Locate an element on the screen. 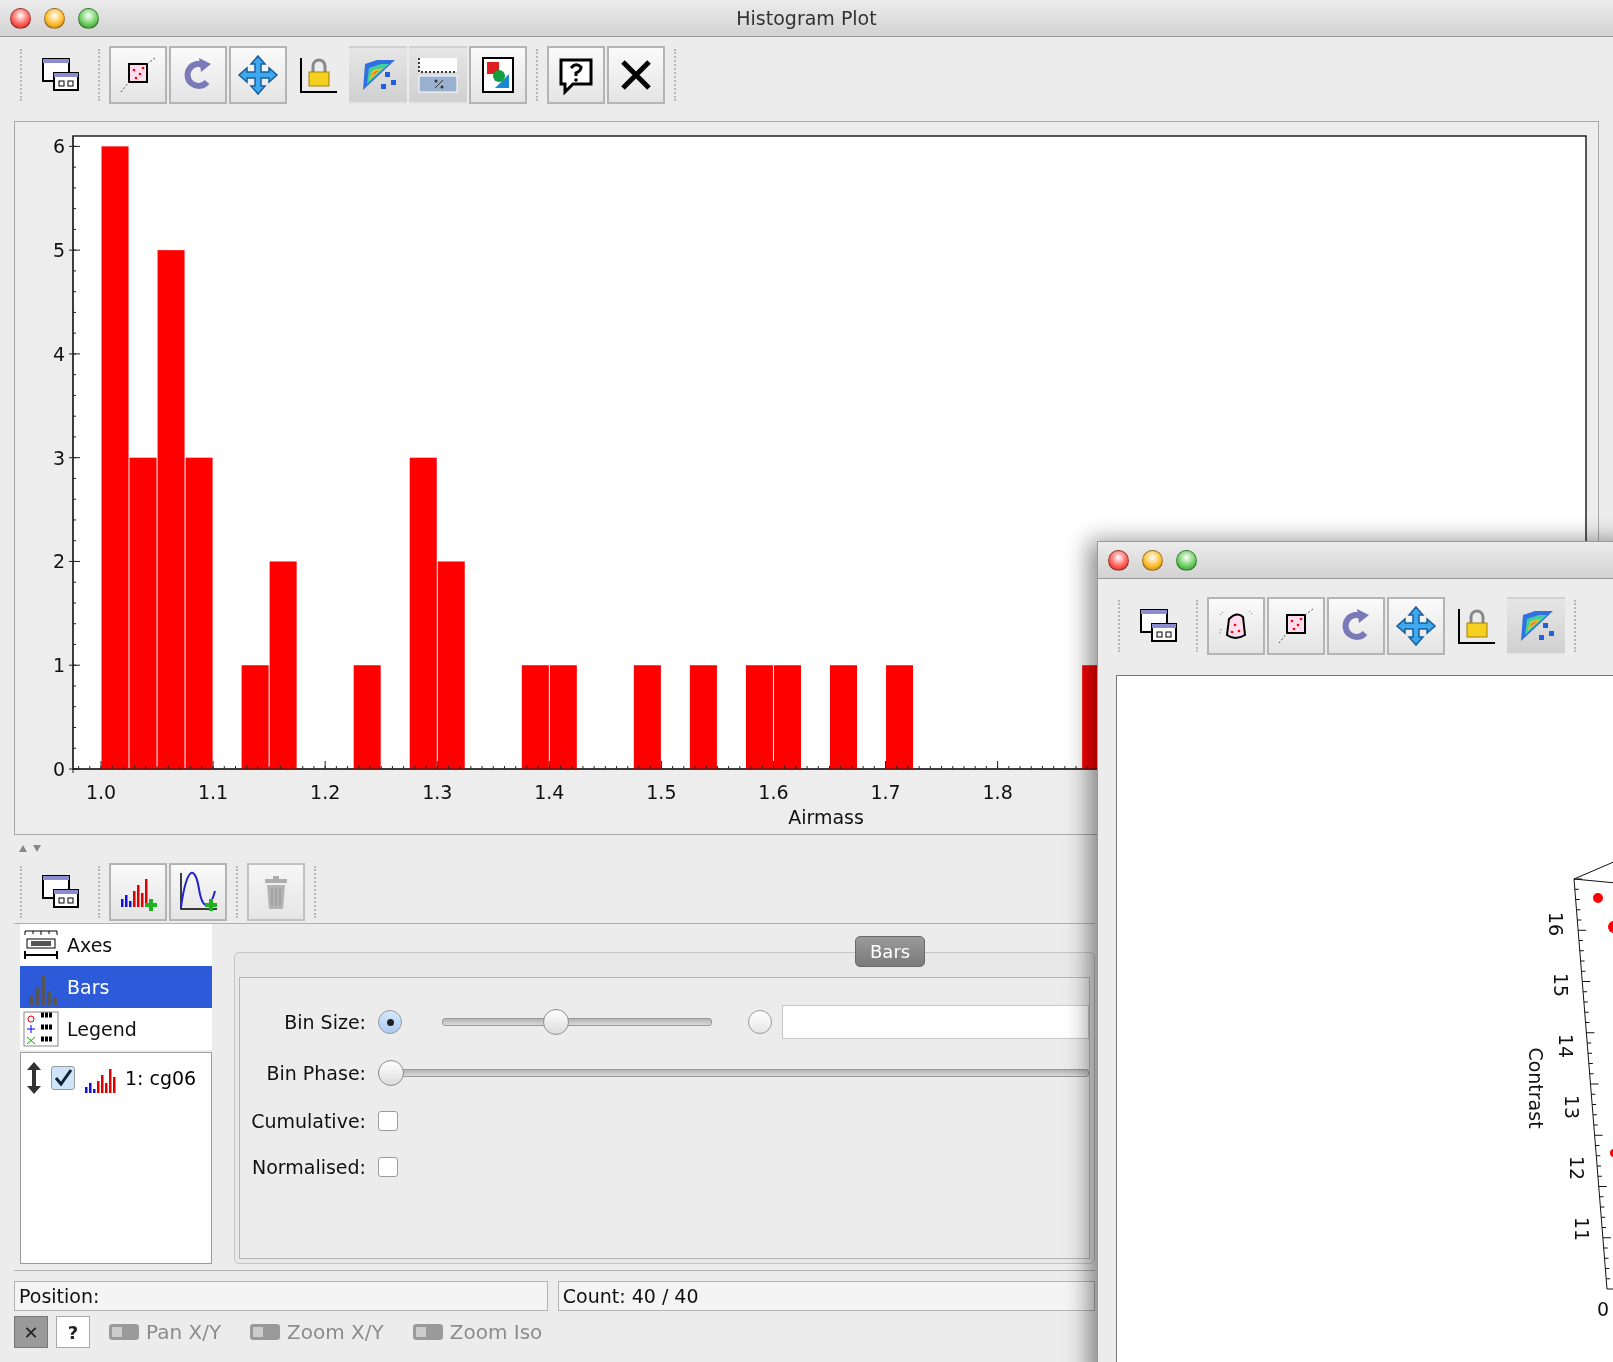  bin-size-field is located at coordinates (935, 1022).